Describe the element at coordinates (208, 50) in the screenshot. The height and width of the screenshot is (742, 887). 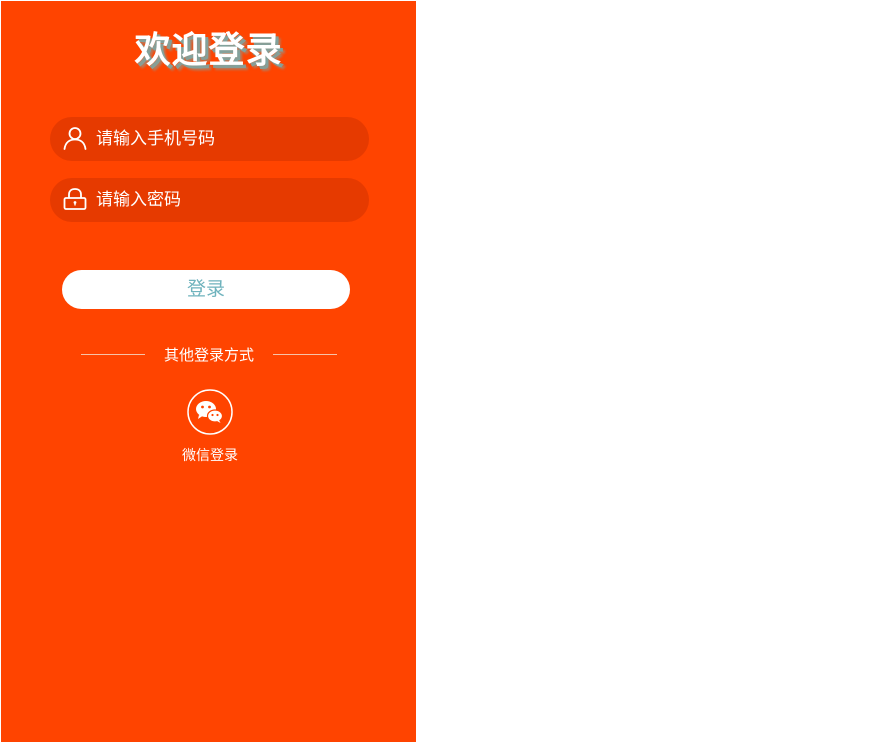
I see `page-title: 欢迎登录` at that location.